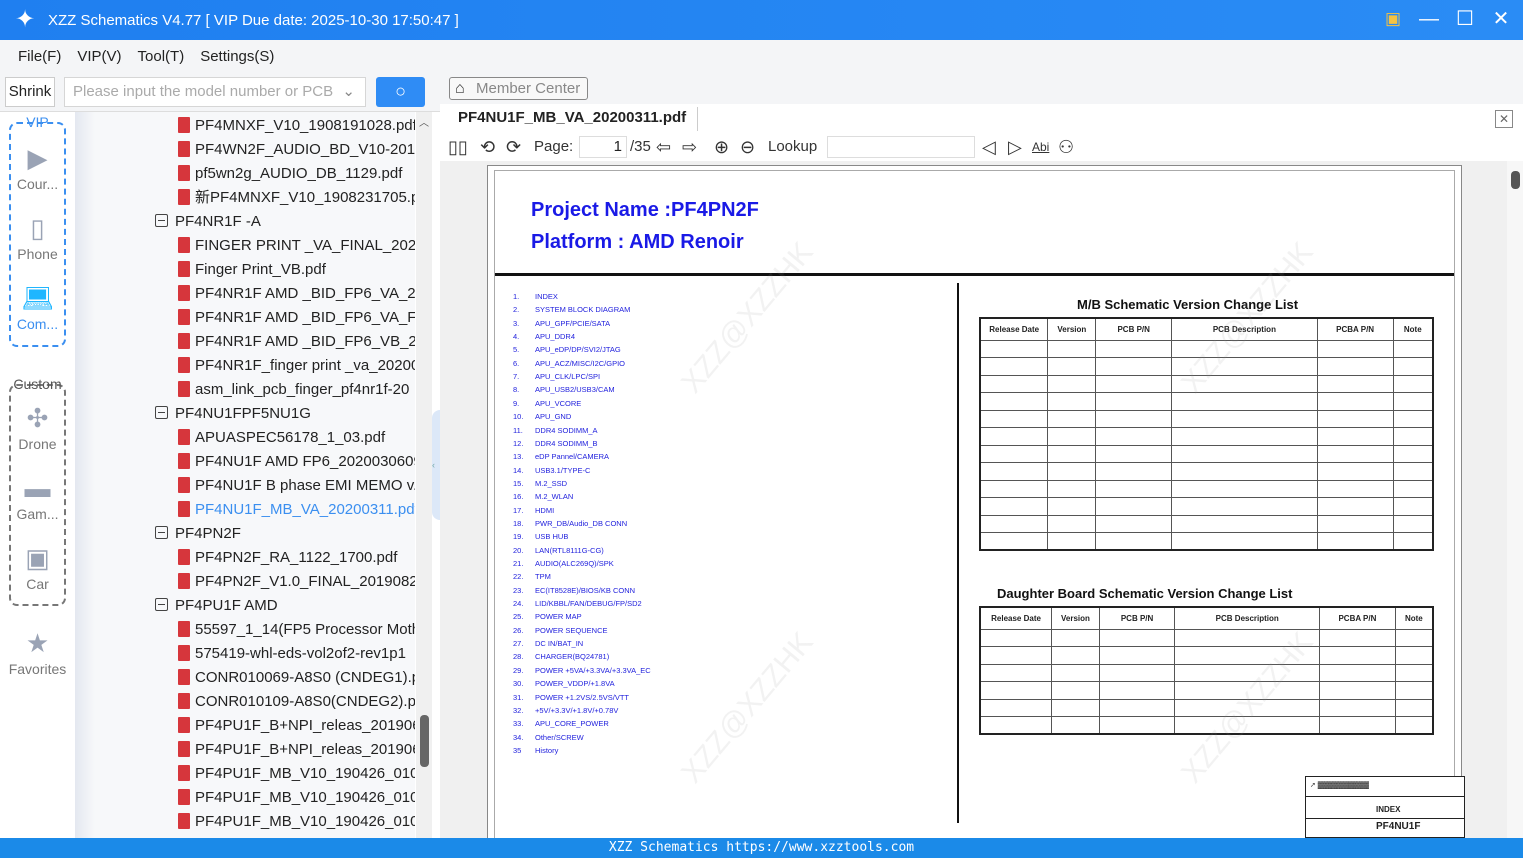 This screenshot has height=858, width=1523. Describe the element at coordinates (436, 465) in the screenshot. I see `collapse-panel-handle: ‹` at that location.